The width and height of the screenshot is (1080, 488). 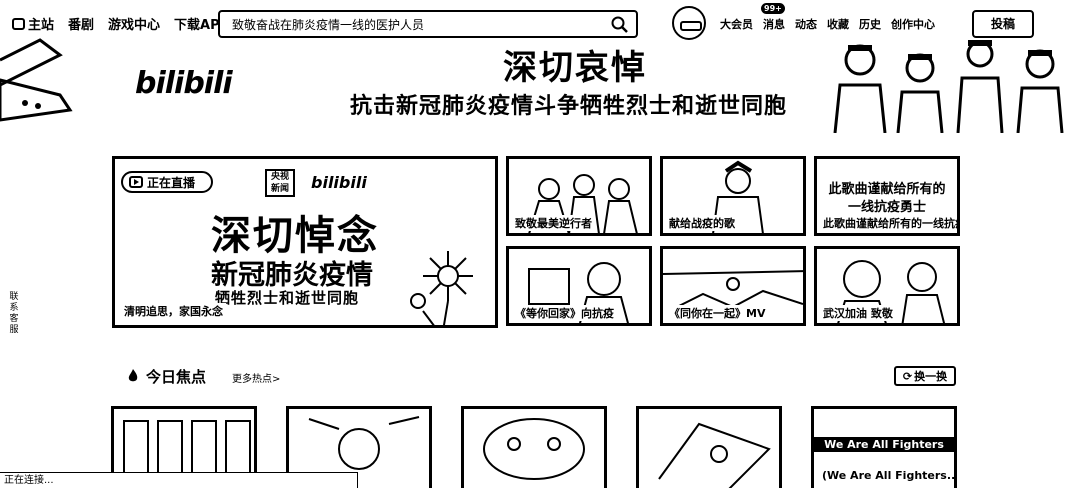 I want to click on promo-card: 《同你在一起》MV, so click(x=733, y=286).